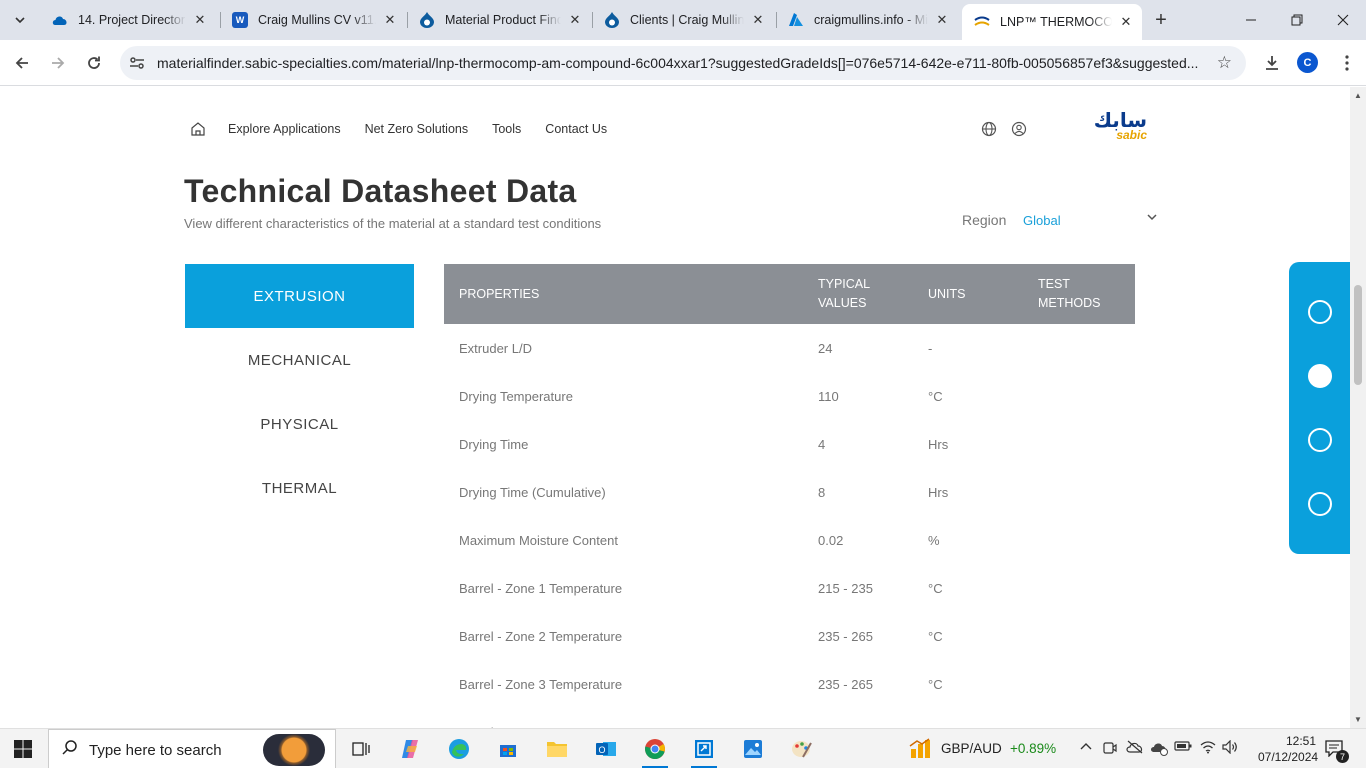 The width and height of the screenshot is (1366, 768). I want to click on nav-contact-us: Contact Us, so click(576, 129).